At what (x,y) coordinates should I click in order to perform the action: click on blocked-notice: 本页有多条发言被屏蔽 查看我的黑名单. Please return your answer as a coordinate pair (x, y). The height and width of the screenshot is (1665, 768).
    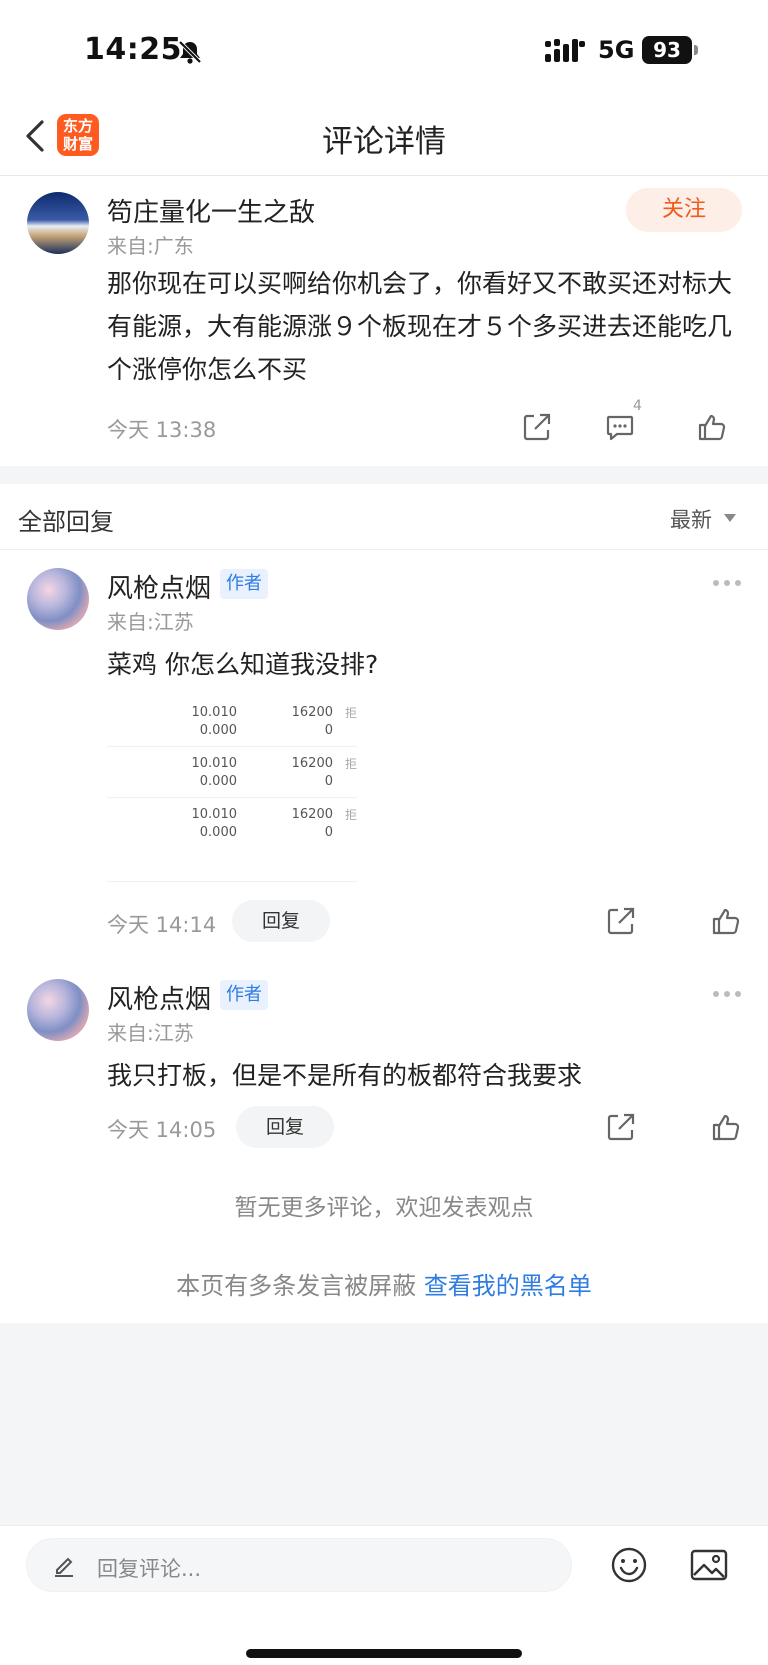
    Looking at the image, I should click on (384, 1283).